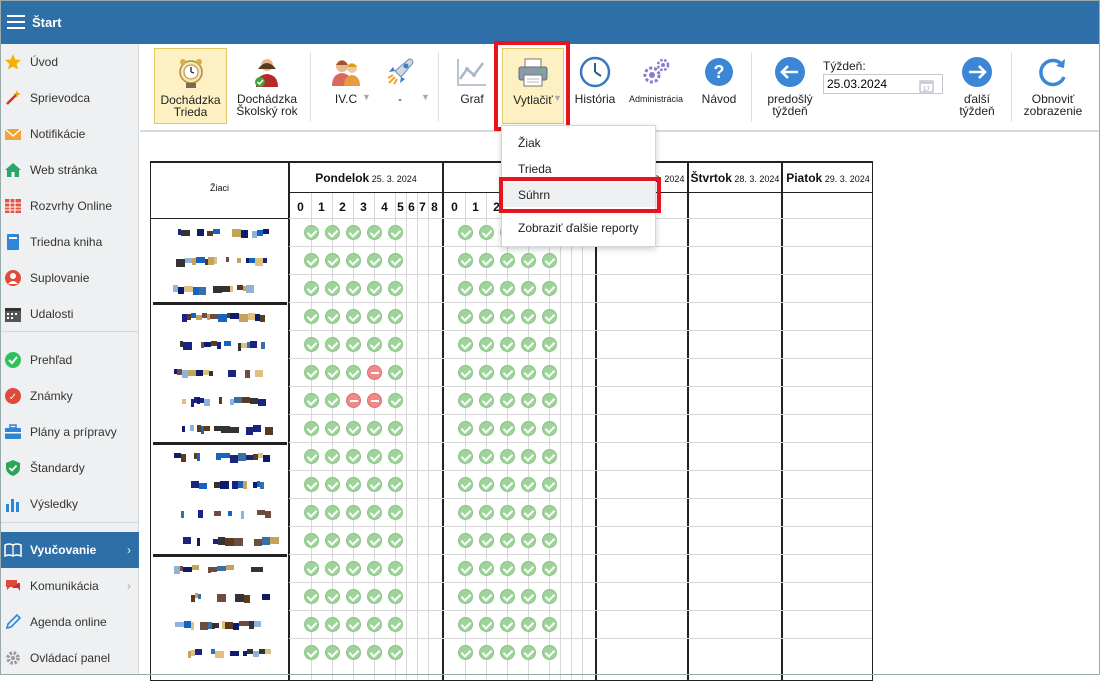  What do you see at coordinates (578, 228) in the screenshot?
I see `print-menu-more-reports: Zobraziť ďalšie reporty` at bounding box center [578, 228].